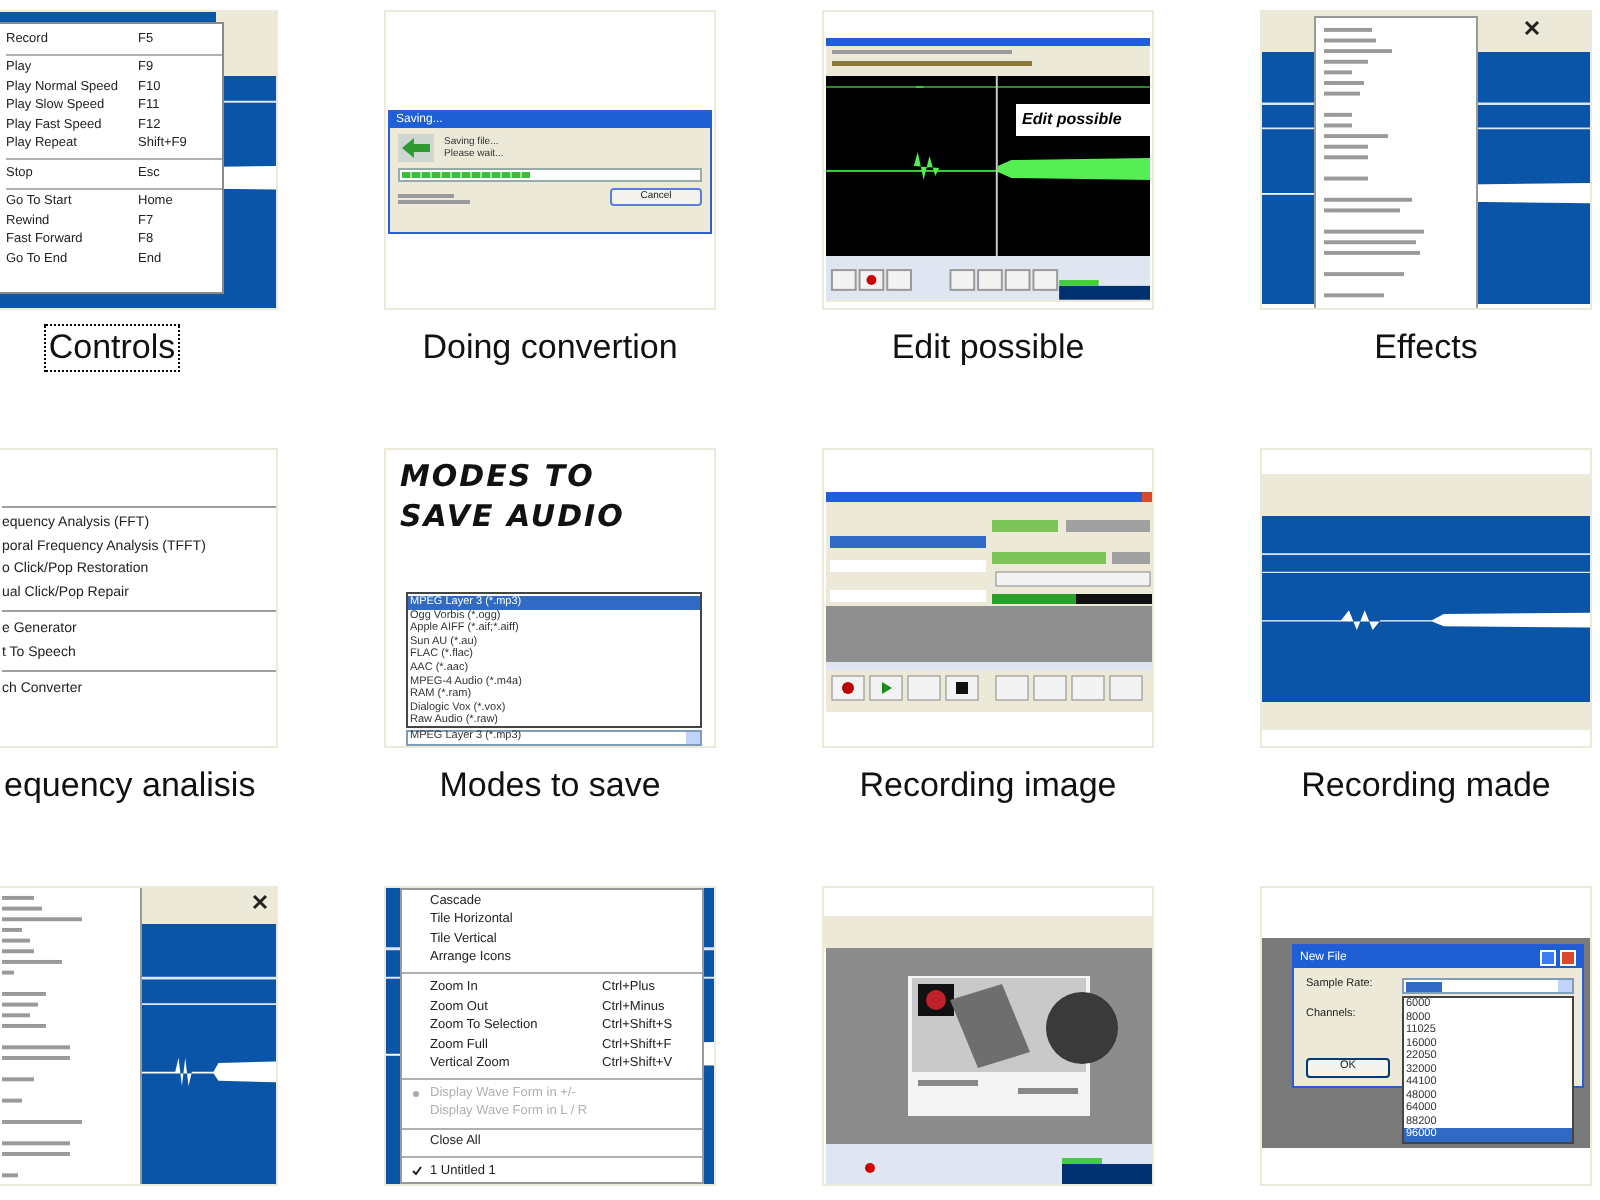  I want to click on thumbnail: Edit possible, so click(988, 160).